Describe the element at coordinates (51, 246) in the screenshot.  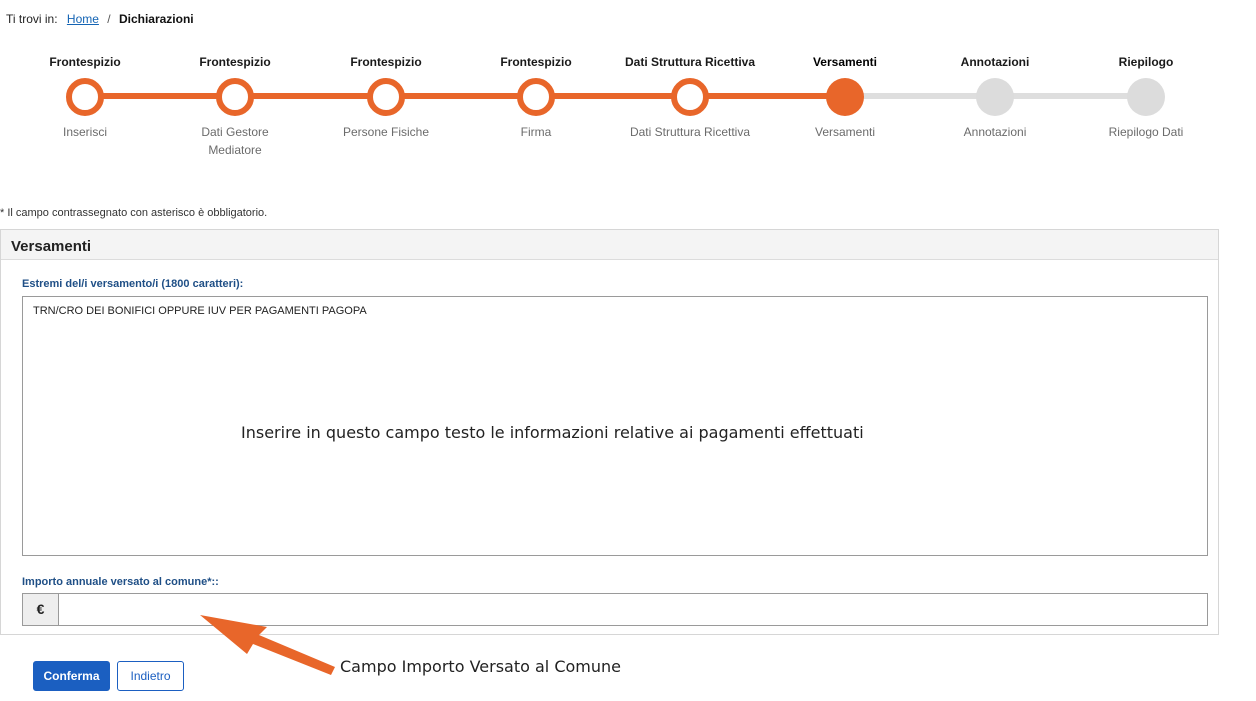
I see `panel-title: Versamenti` at that location.